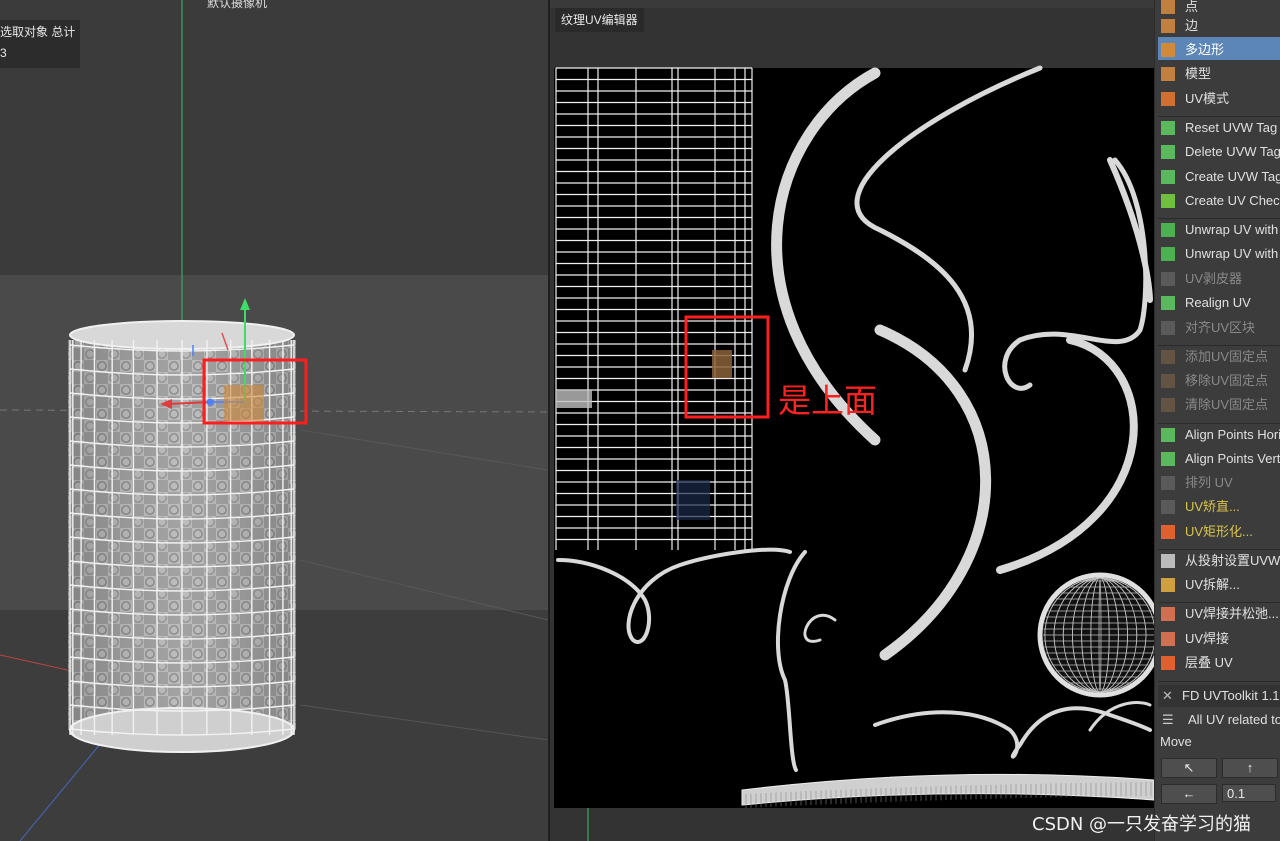  I want to click on uv-sphere-island, so click(1095, 635).